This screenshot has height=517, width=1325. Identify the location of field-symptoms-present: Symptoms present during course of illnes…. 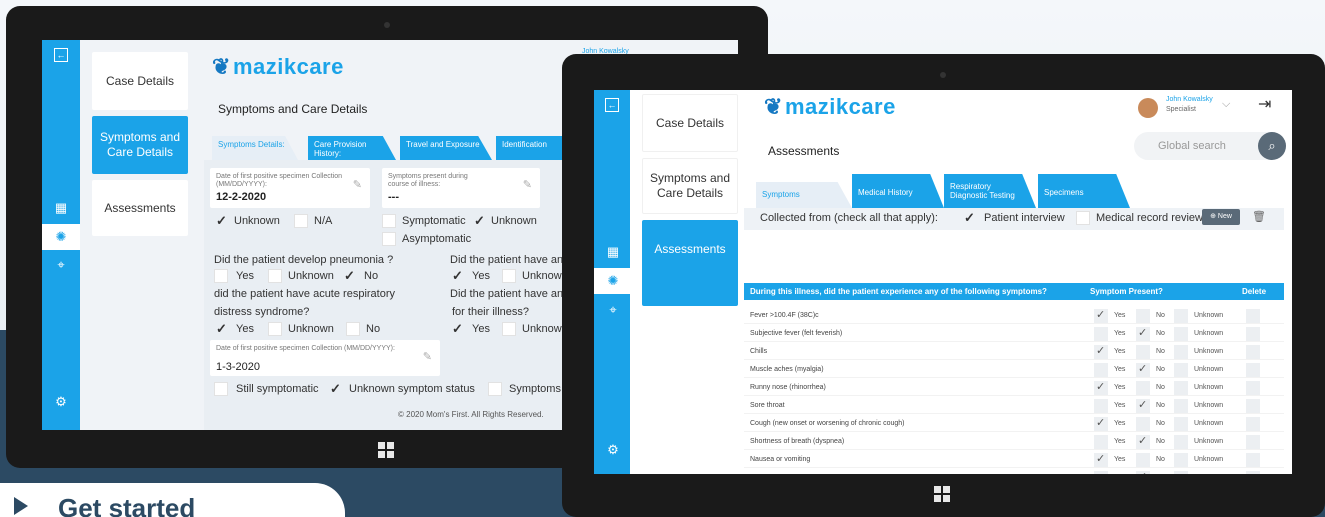
(461, 188).